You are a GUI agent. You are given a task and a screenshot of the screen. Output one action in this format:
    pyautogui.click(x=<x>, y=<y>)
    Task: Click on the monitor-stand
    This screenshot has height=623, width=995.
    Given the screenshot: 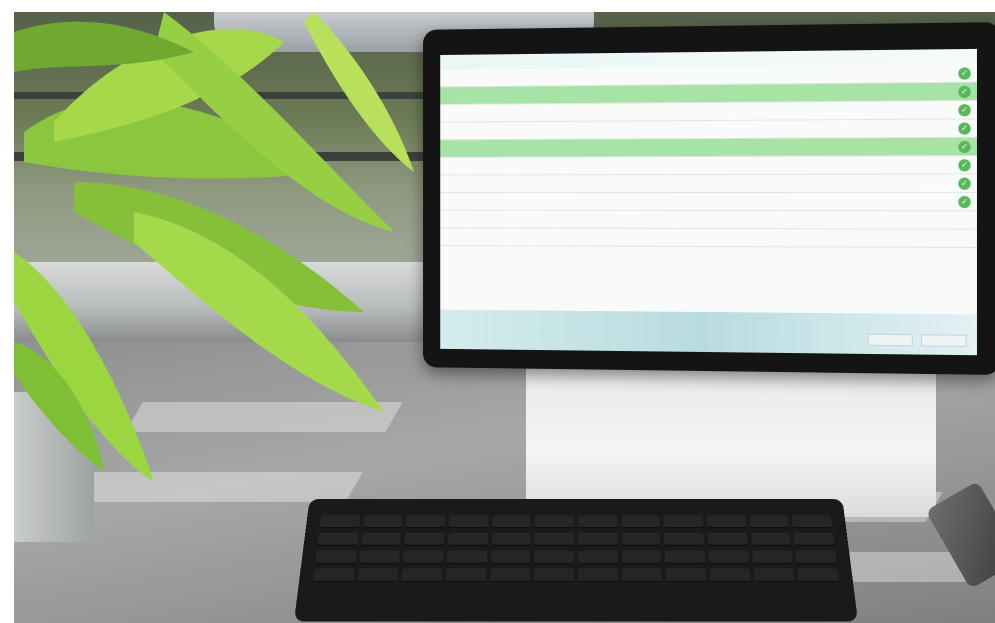 What is the action you would take?
    pyautogui.click(x=731, y=437)
    